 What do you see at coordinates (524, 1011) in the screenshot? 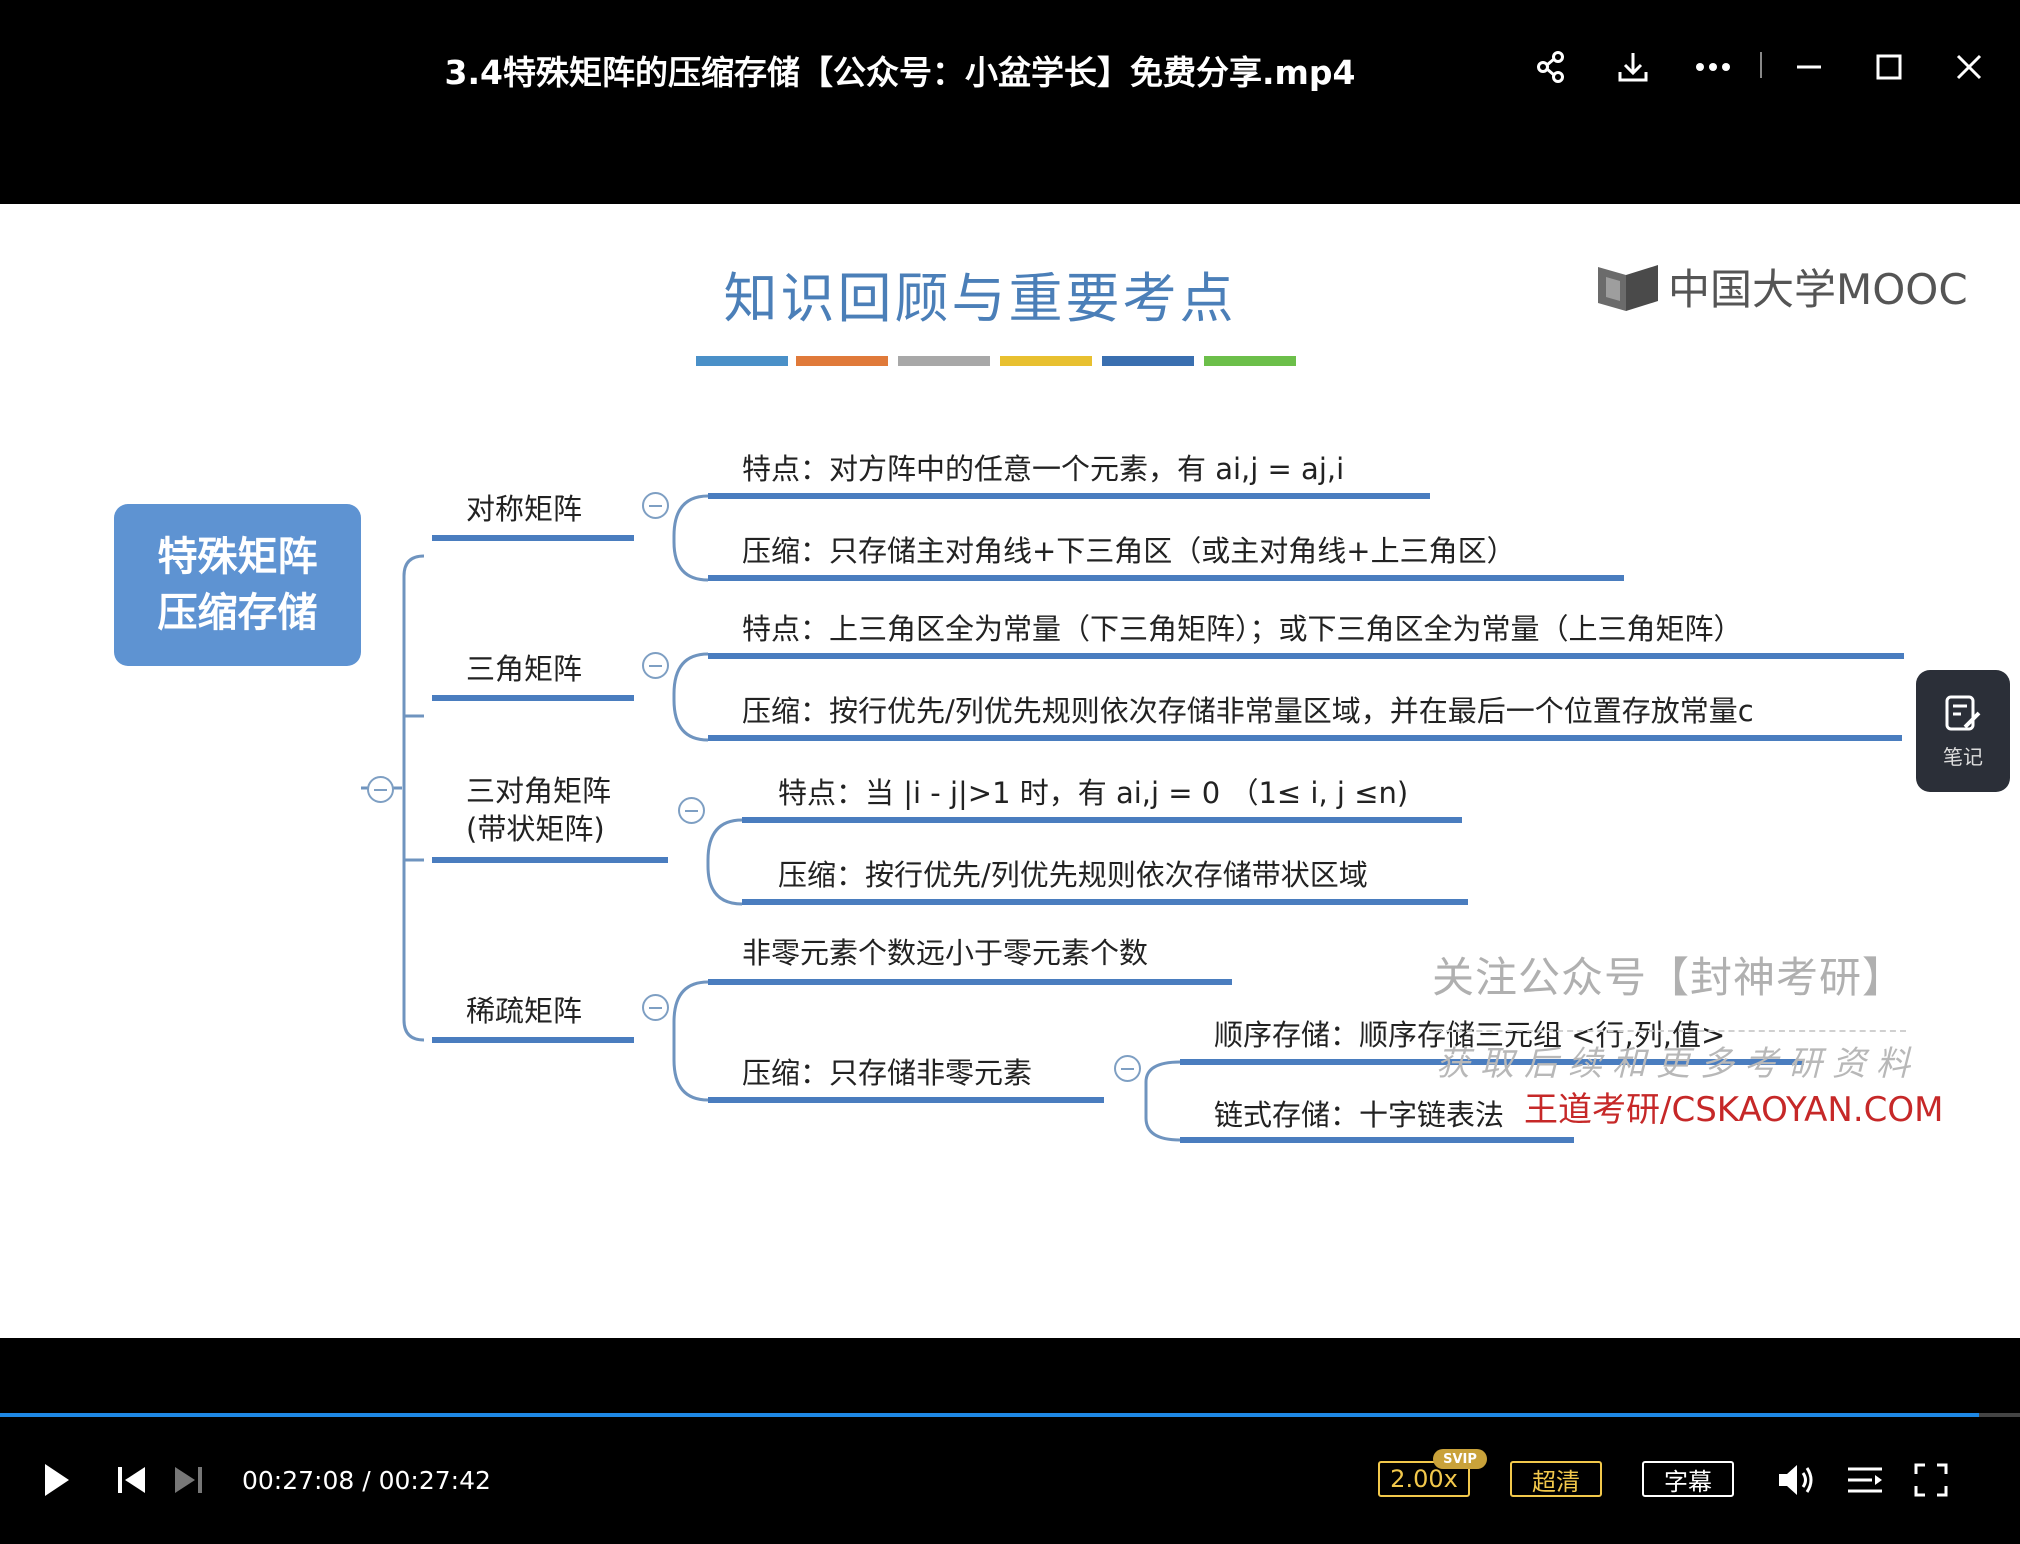
I see `branch-sparse-matrix: 稀疏矩阵` at bounding box center [524, 1011].